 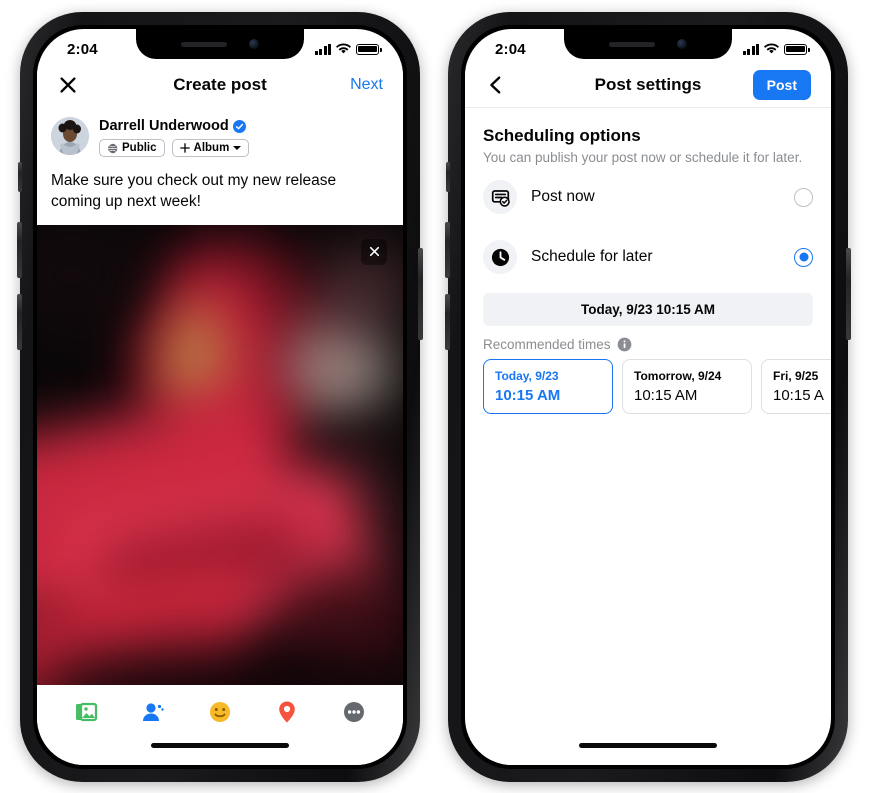 What do you see at coordinates (803, 197) in the screenshot?
I see `radio-post-now` at bounding box center [803, 197].